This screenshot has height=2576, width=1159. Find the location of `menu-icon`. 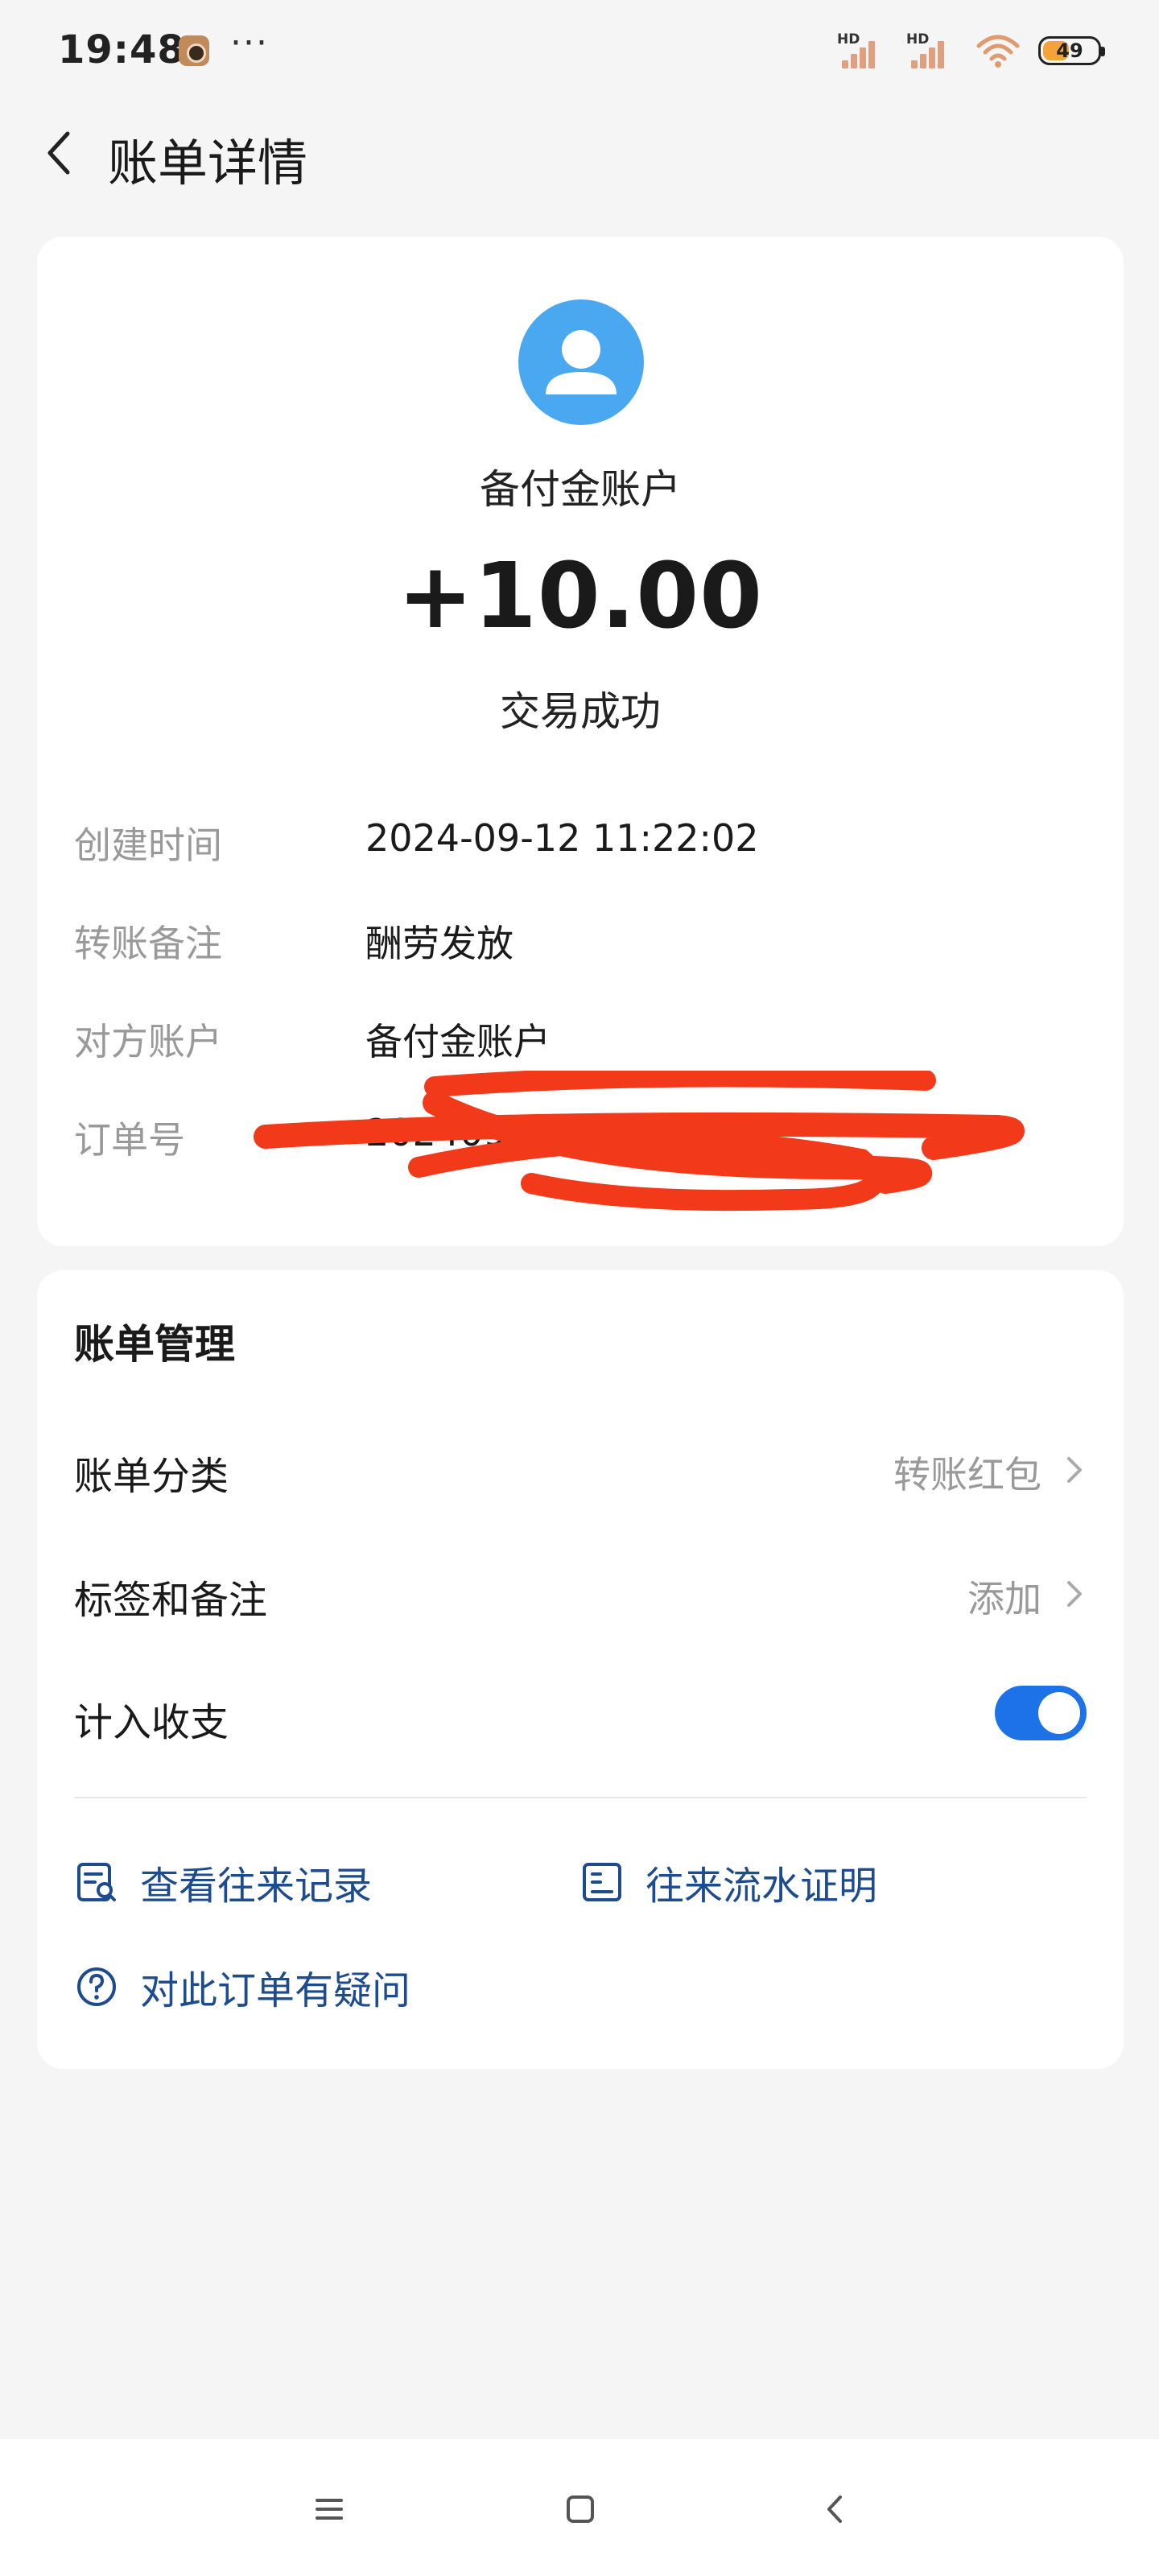

menu-icon is located at coordinates (329, 2509).